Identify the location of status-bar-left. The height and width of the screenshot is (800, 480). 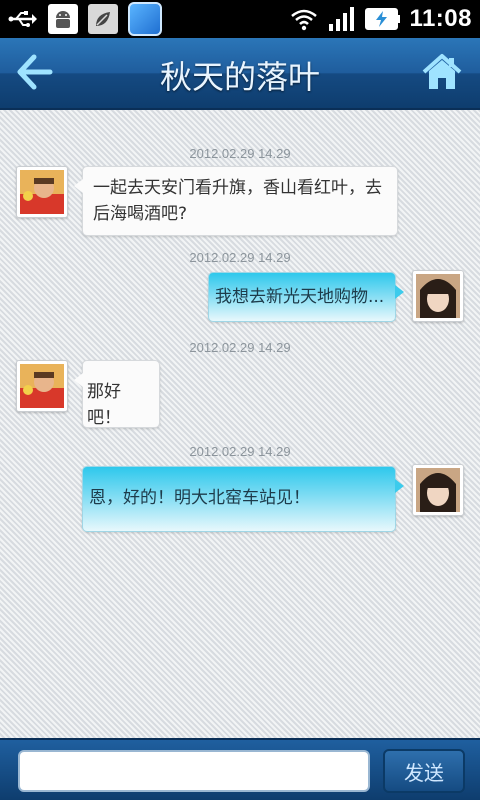
(85, 19).